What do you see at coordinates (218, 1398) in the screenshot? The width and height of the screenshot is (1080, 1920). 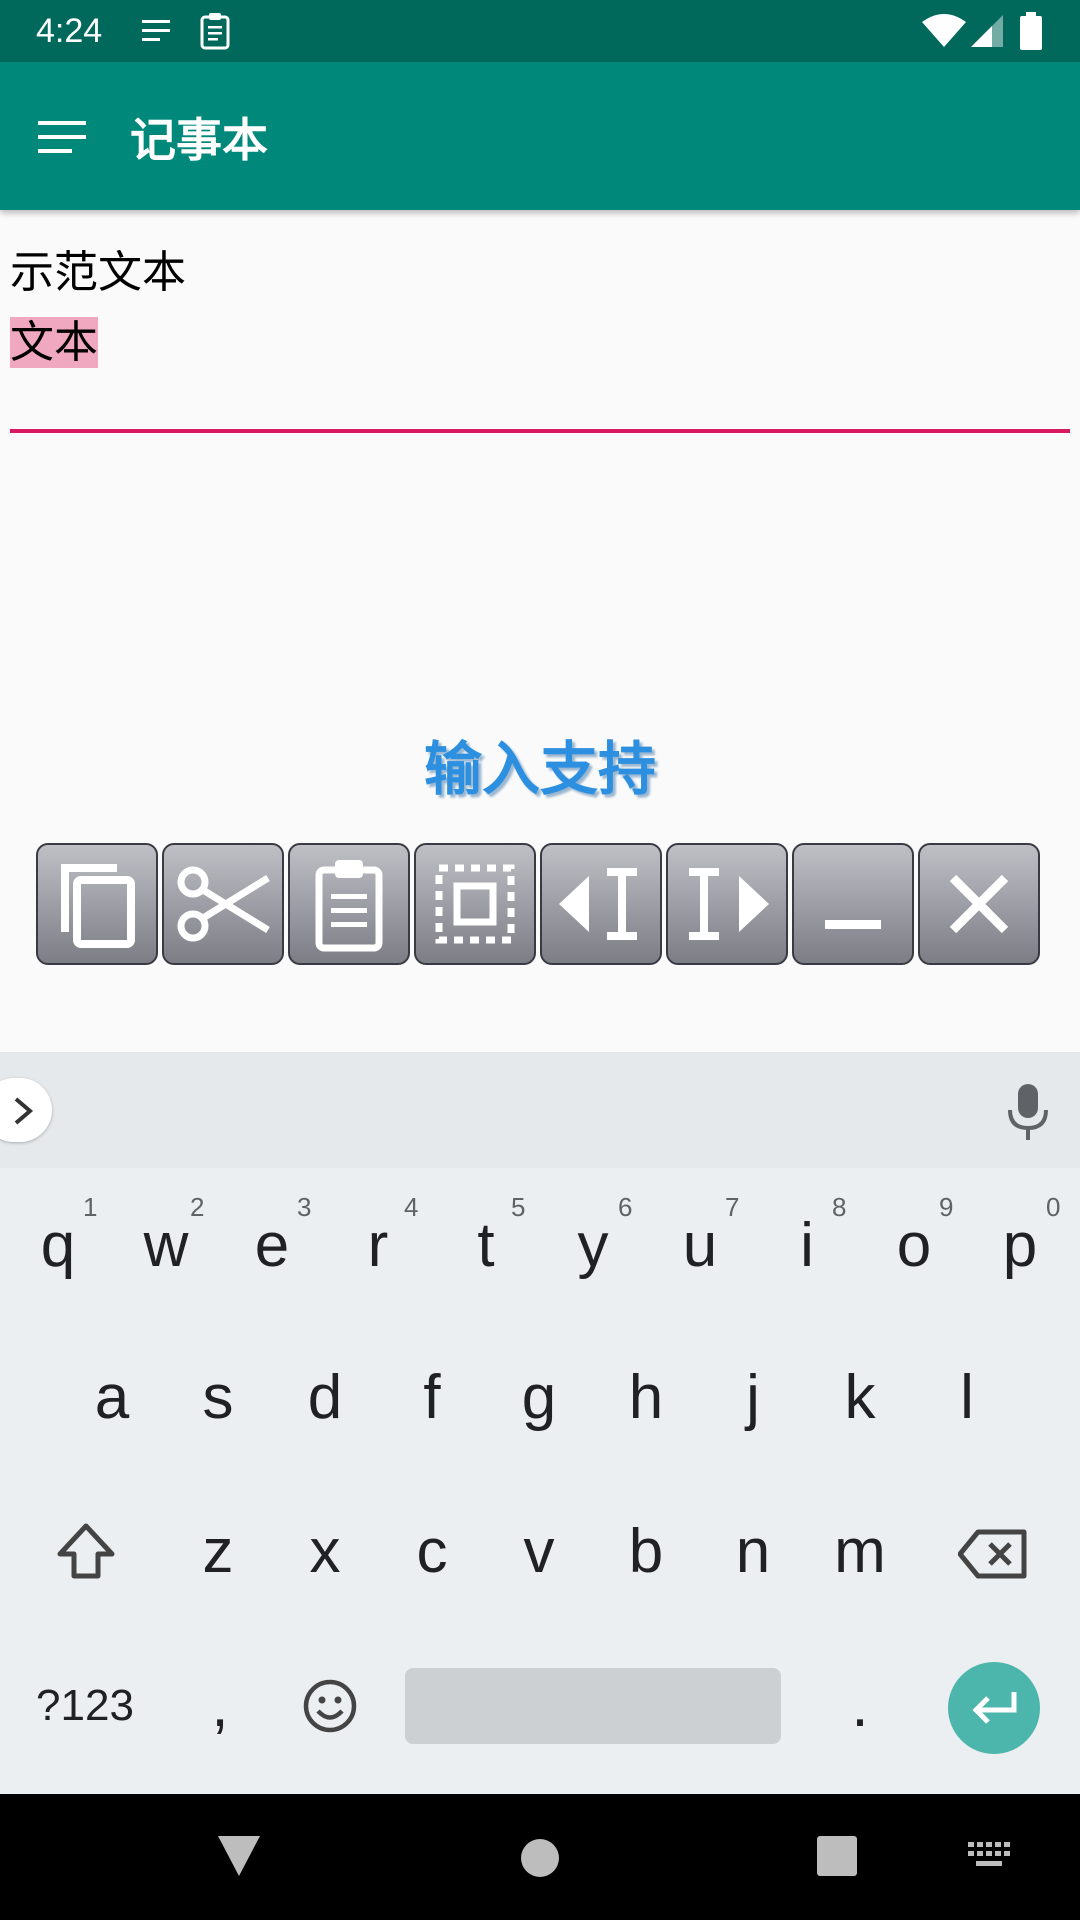 I see `key-s: s` at bounding box center [218, 1398].